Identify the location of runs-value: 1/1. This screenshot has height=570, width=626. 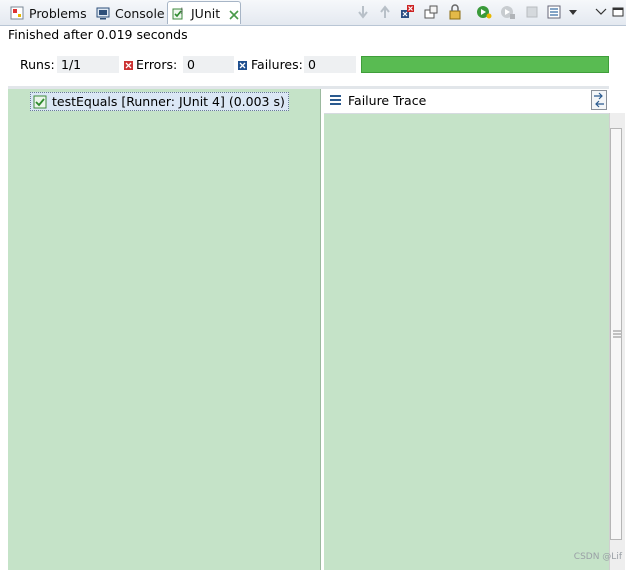
(88, 64).